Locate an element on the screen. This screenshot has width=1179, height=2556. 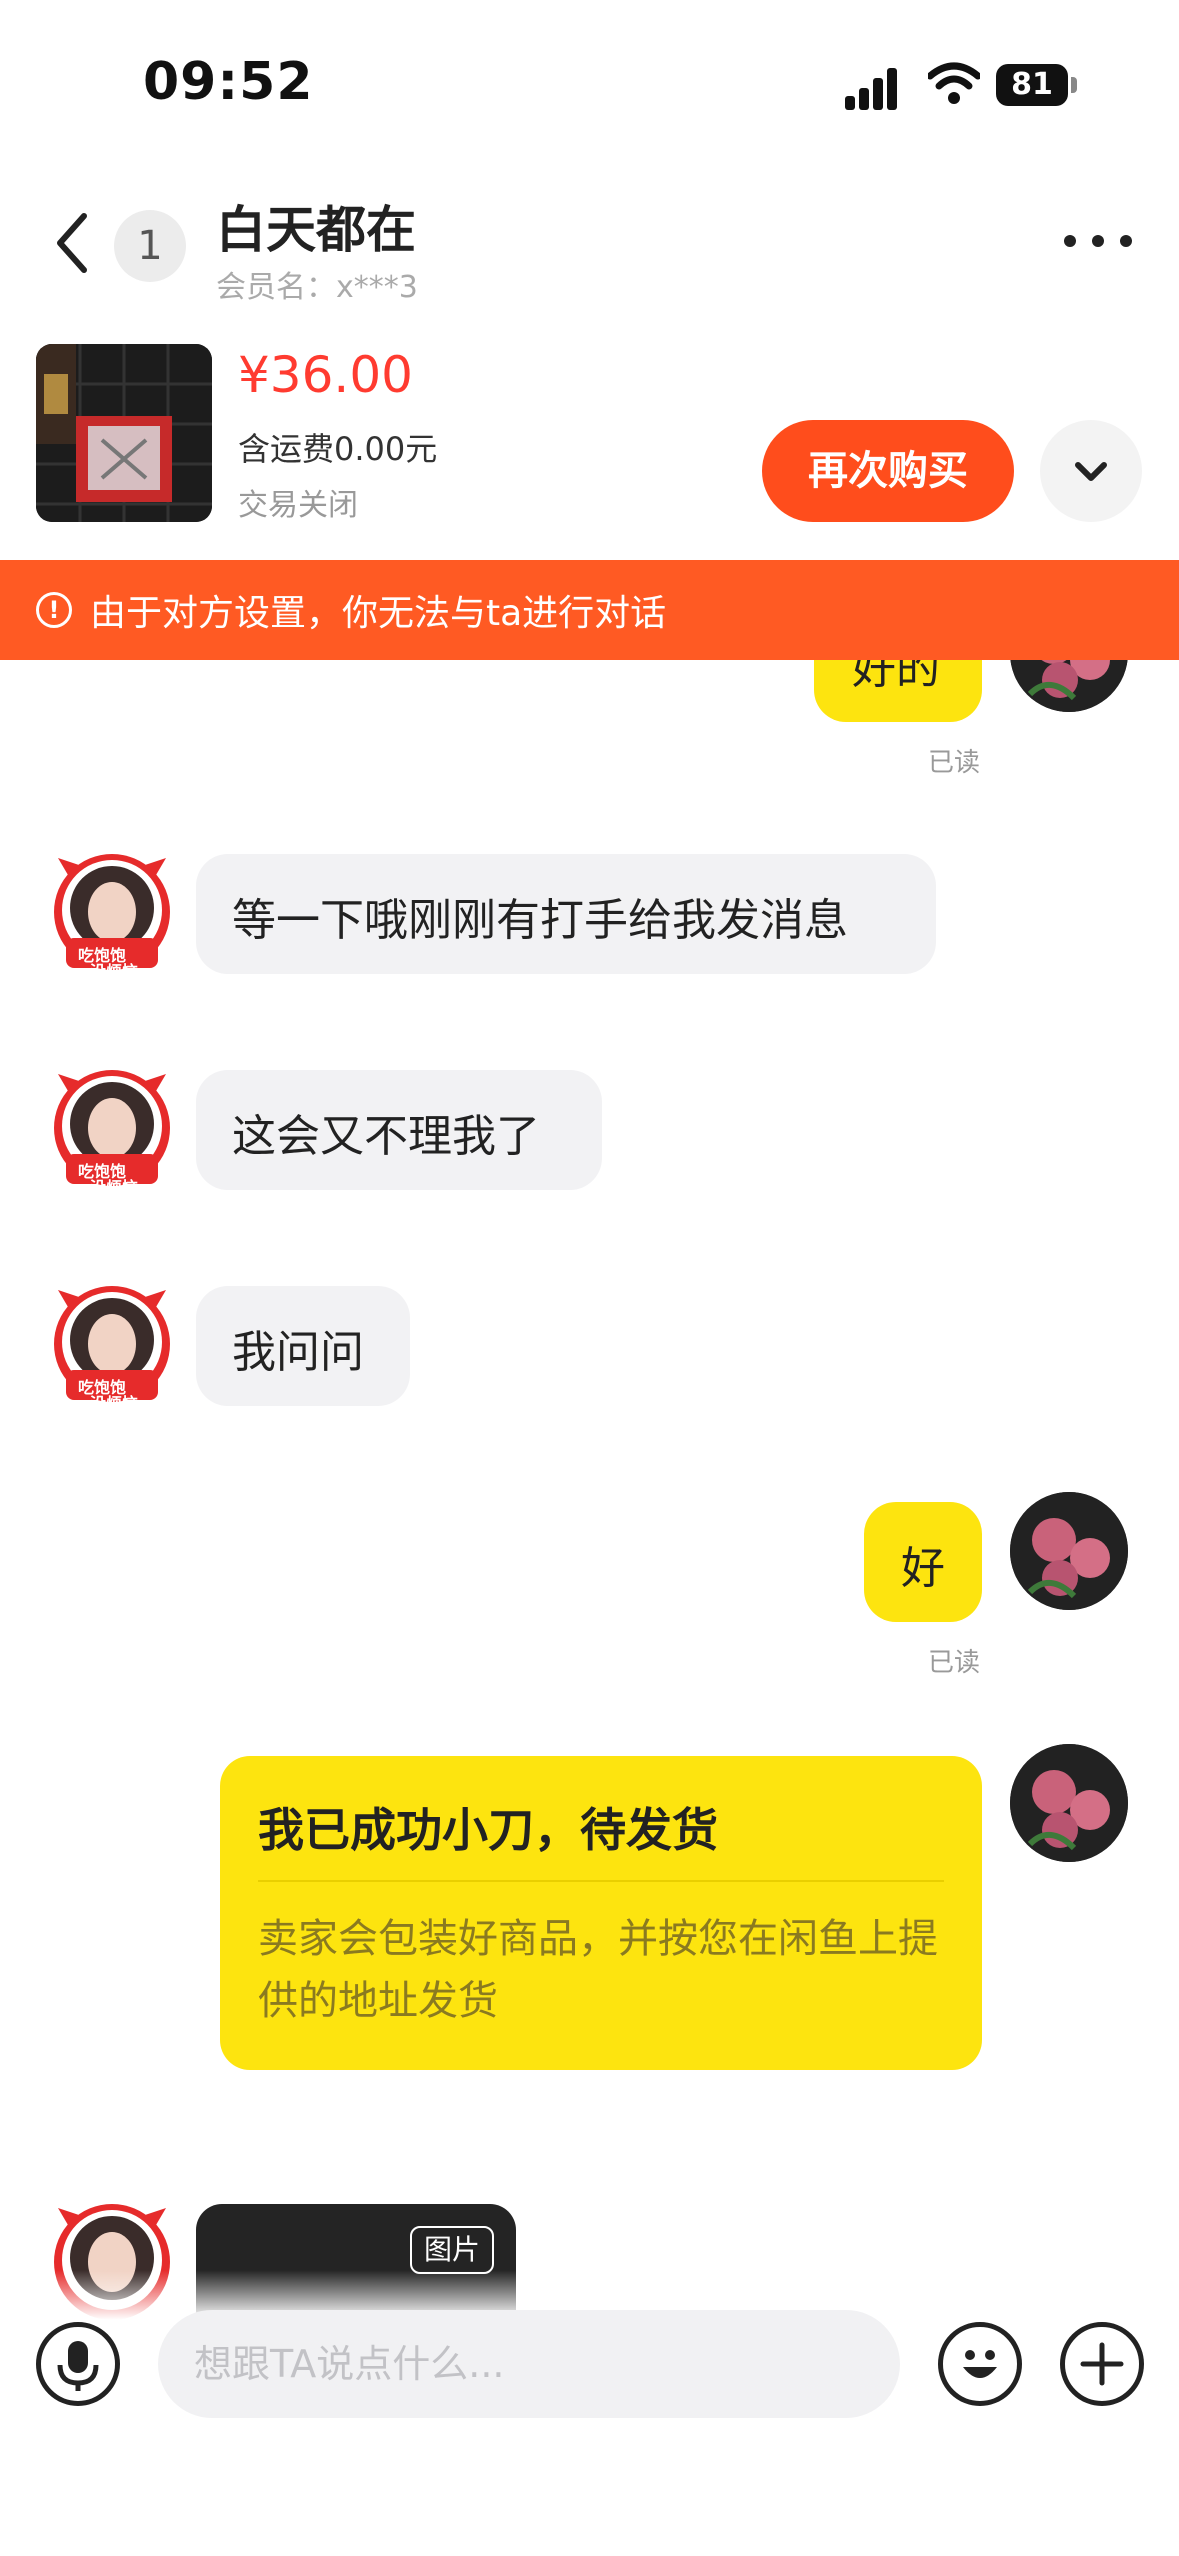
chevron-down-icon is located at coordinates (1091, 471).